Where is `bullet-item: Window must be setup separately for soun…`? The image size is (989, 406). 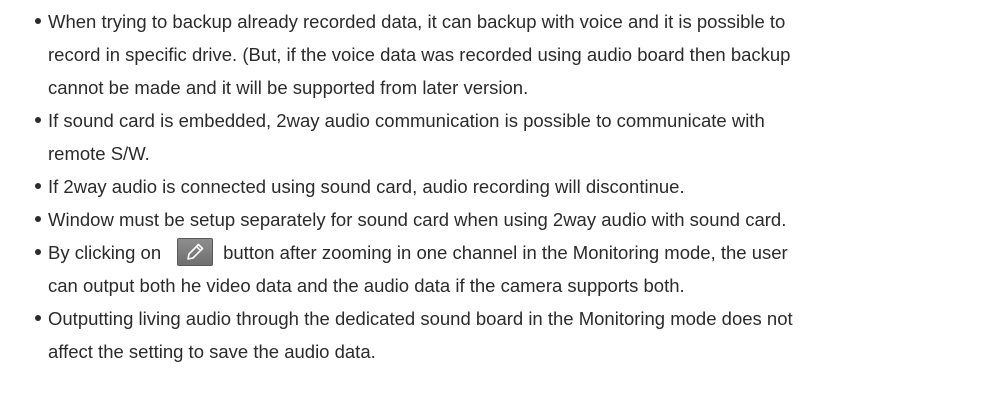
bullet-item: Window must be setup separately for soun… is located at coordinates (465, 219).